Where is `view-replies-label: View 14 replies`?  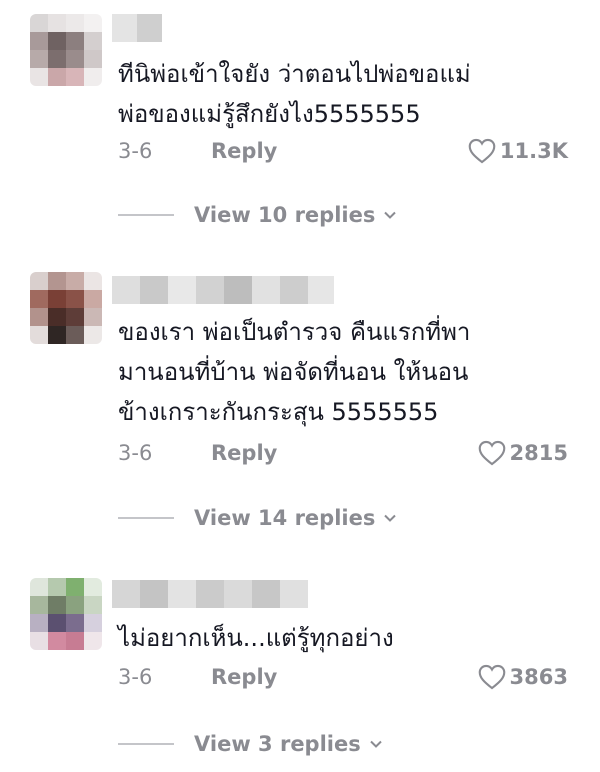 view-replies-label: View 14 replies is located at coordinates (285, 518).